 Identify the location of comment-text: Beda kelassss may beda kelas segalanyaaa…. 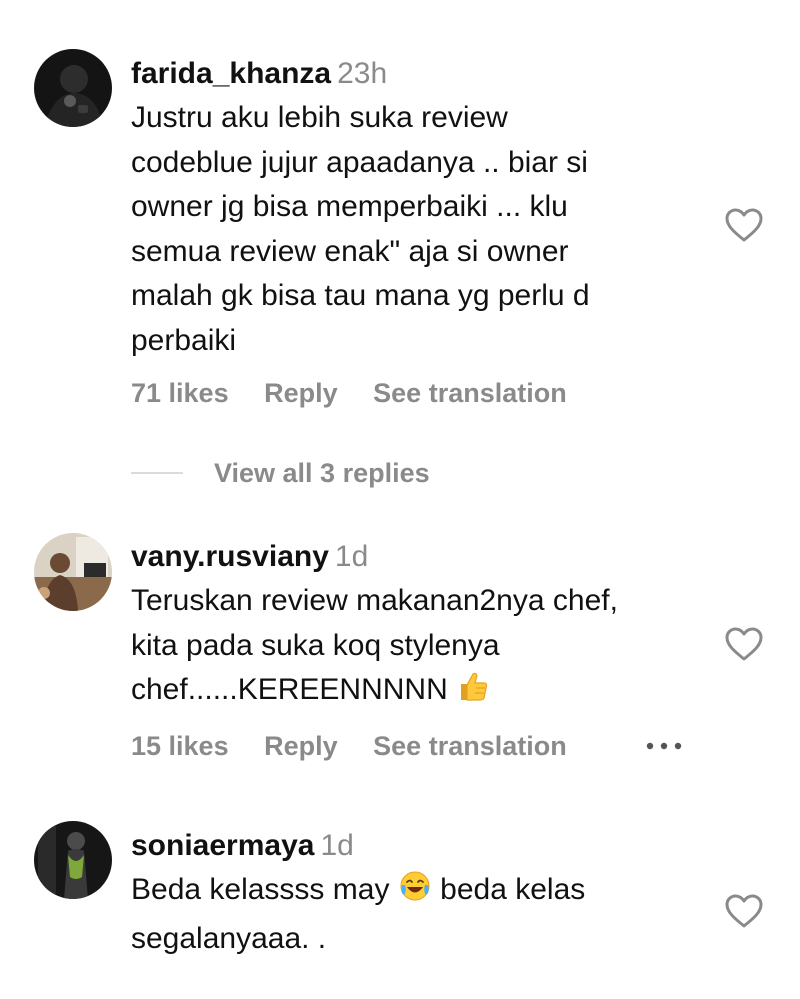
(421, 914).